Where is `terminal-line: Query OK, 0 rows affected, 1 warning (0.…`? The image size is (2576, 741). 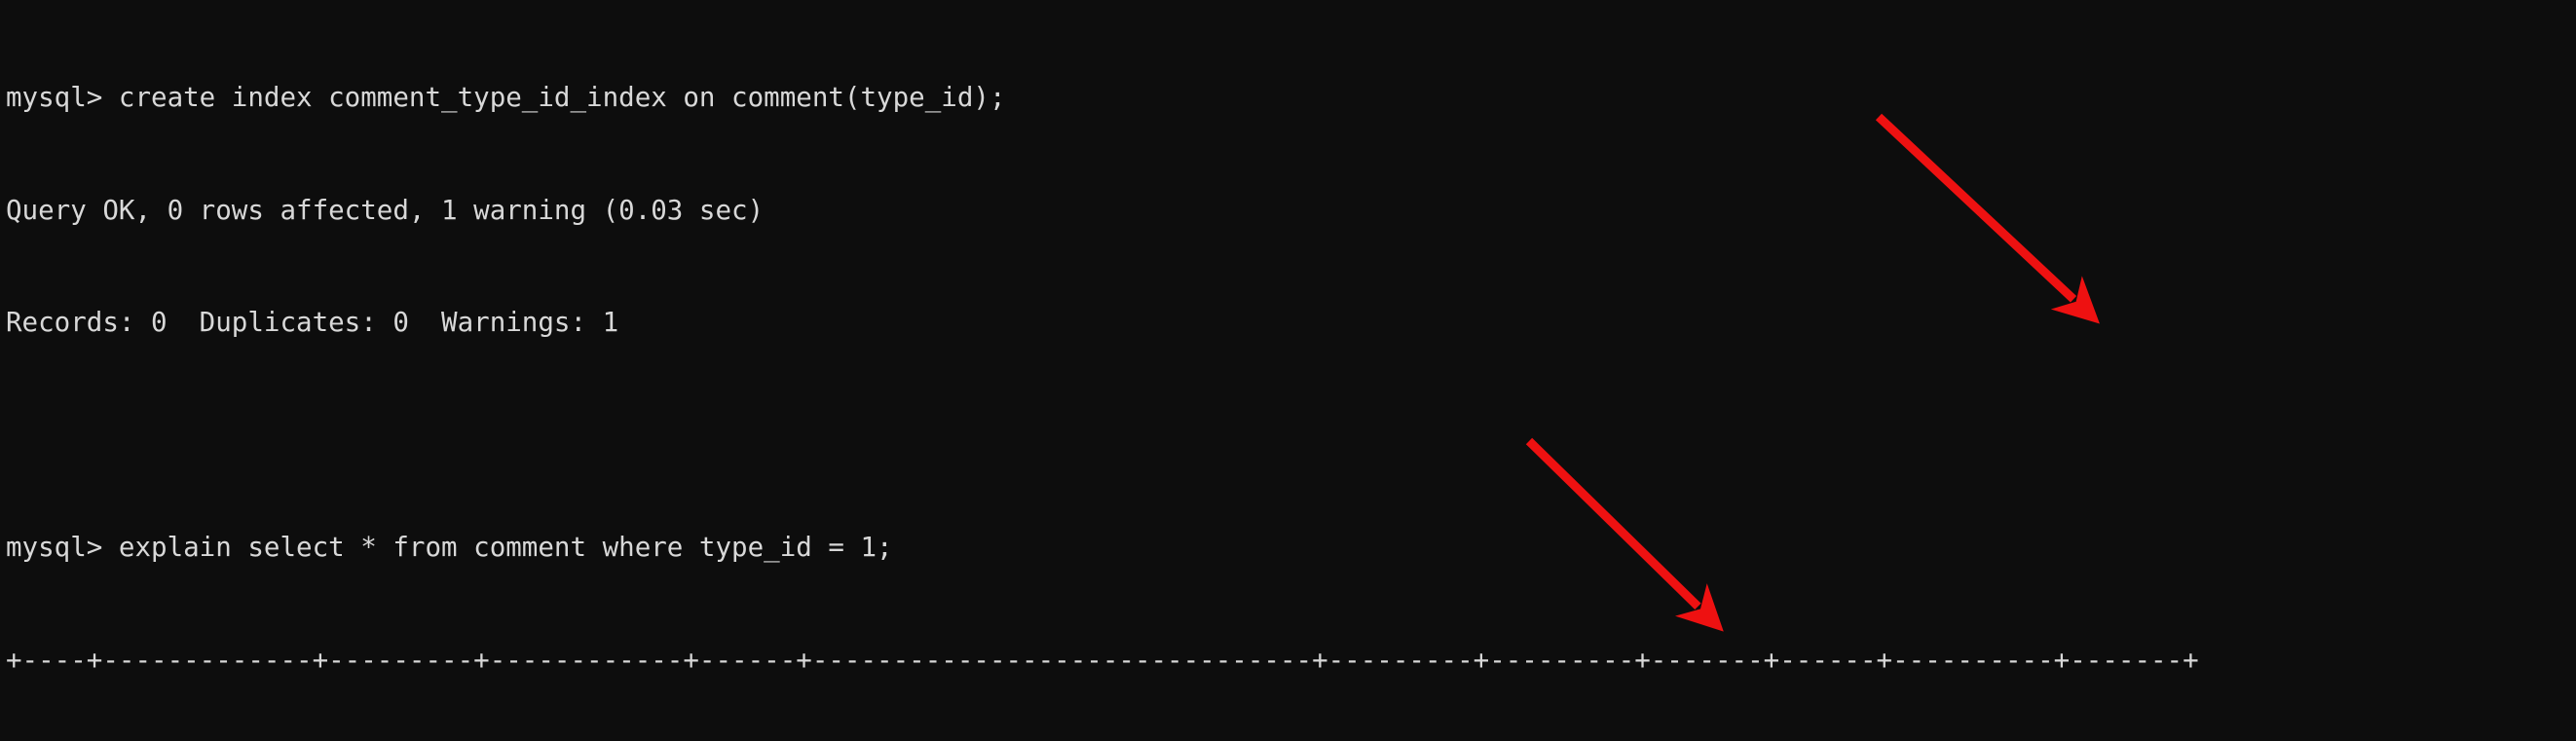
terminal-line: Query OK, 0 rows affected, 1 warning (0.… is located at coordinates (385, 210).